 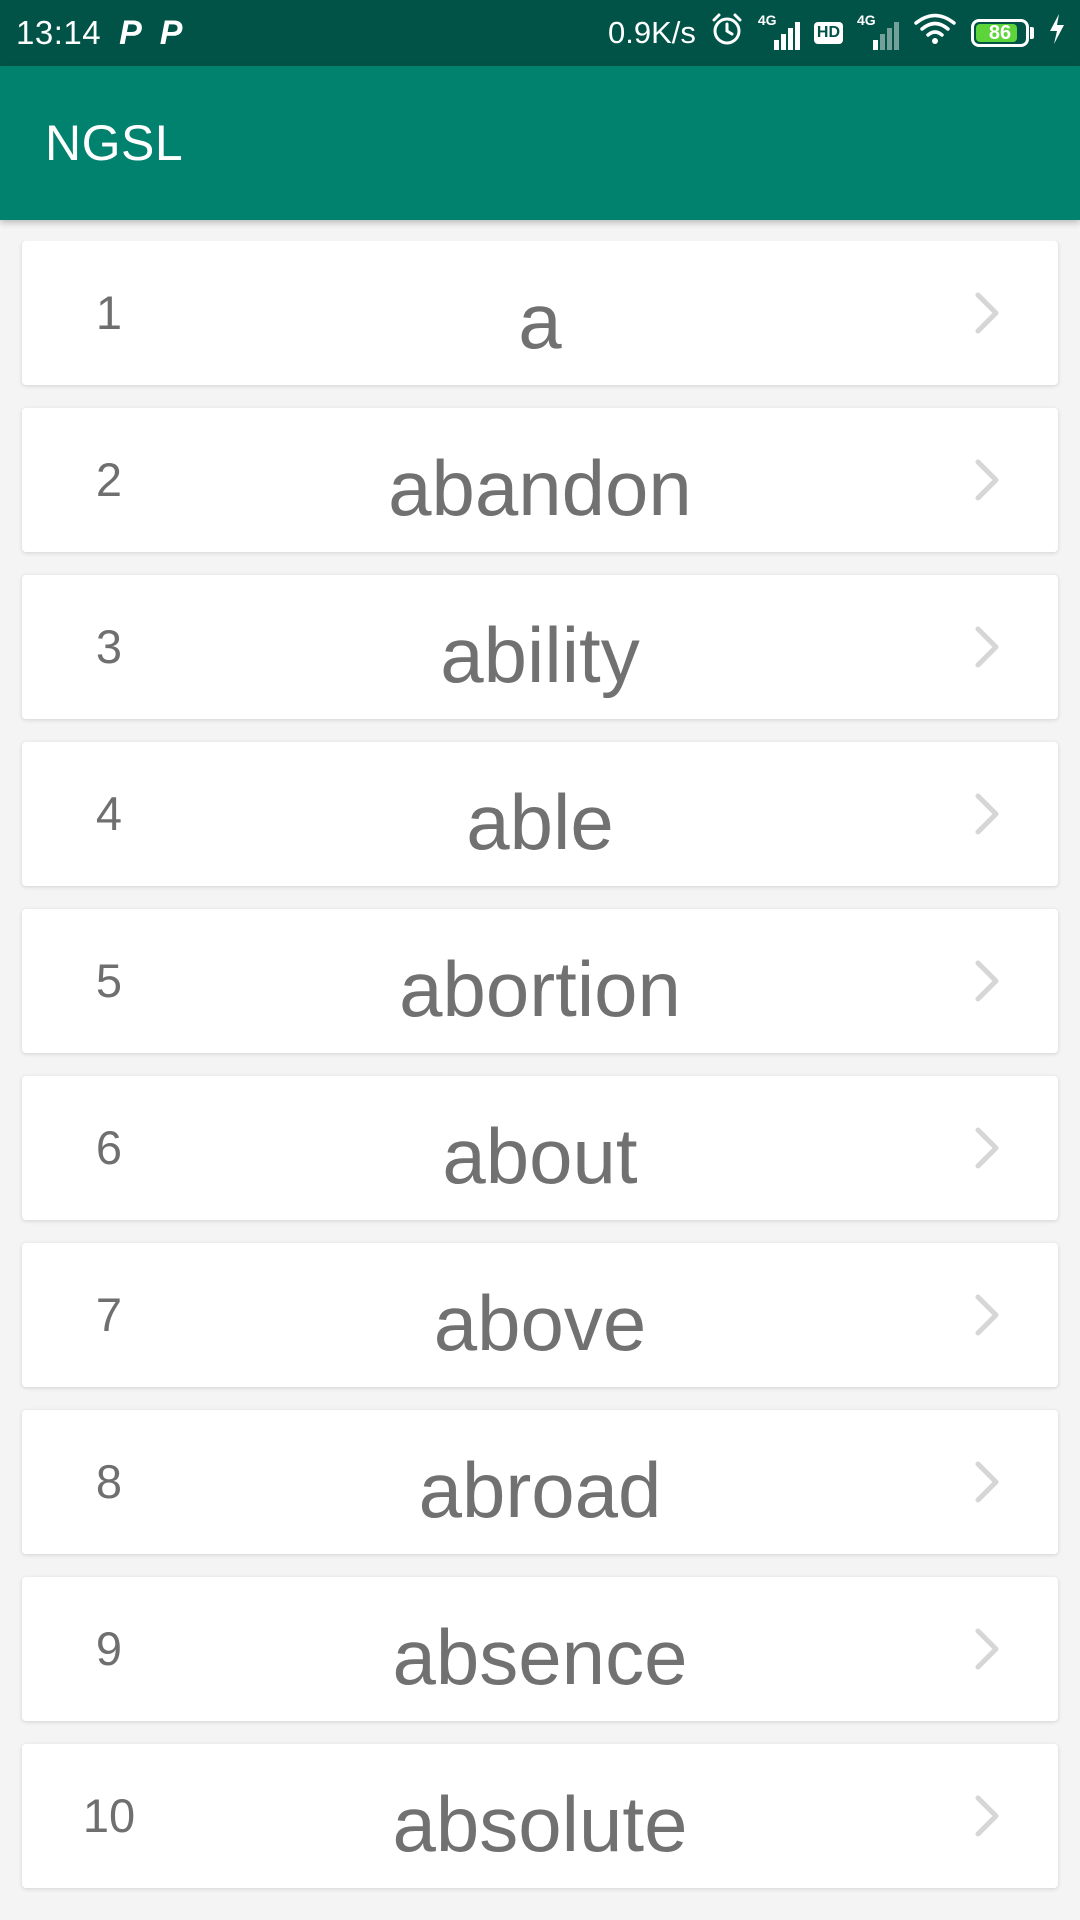 What do you see at coordinates (59, 32) in the screenshot?
I see `status-time: 13:14` at bounding box center [59, 32].